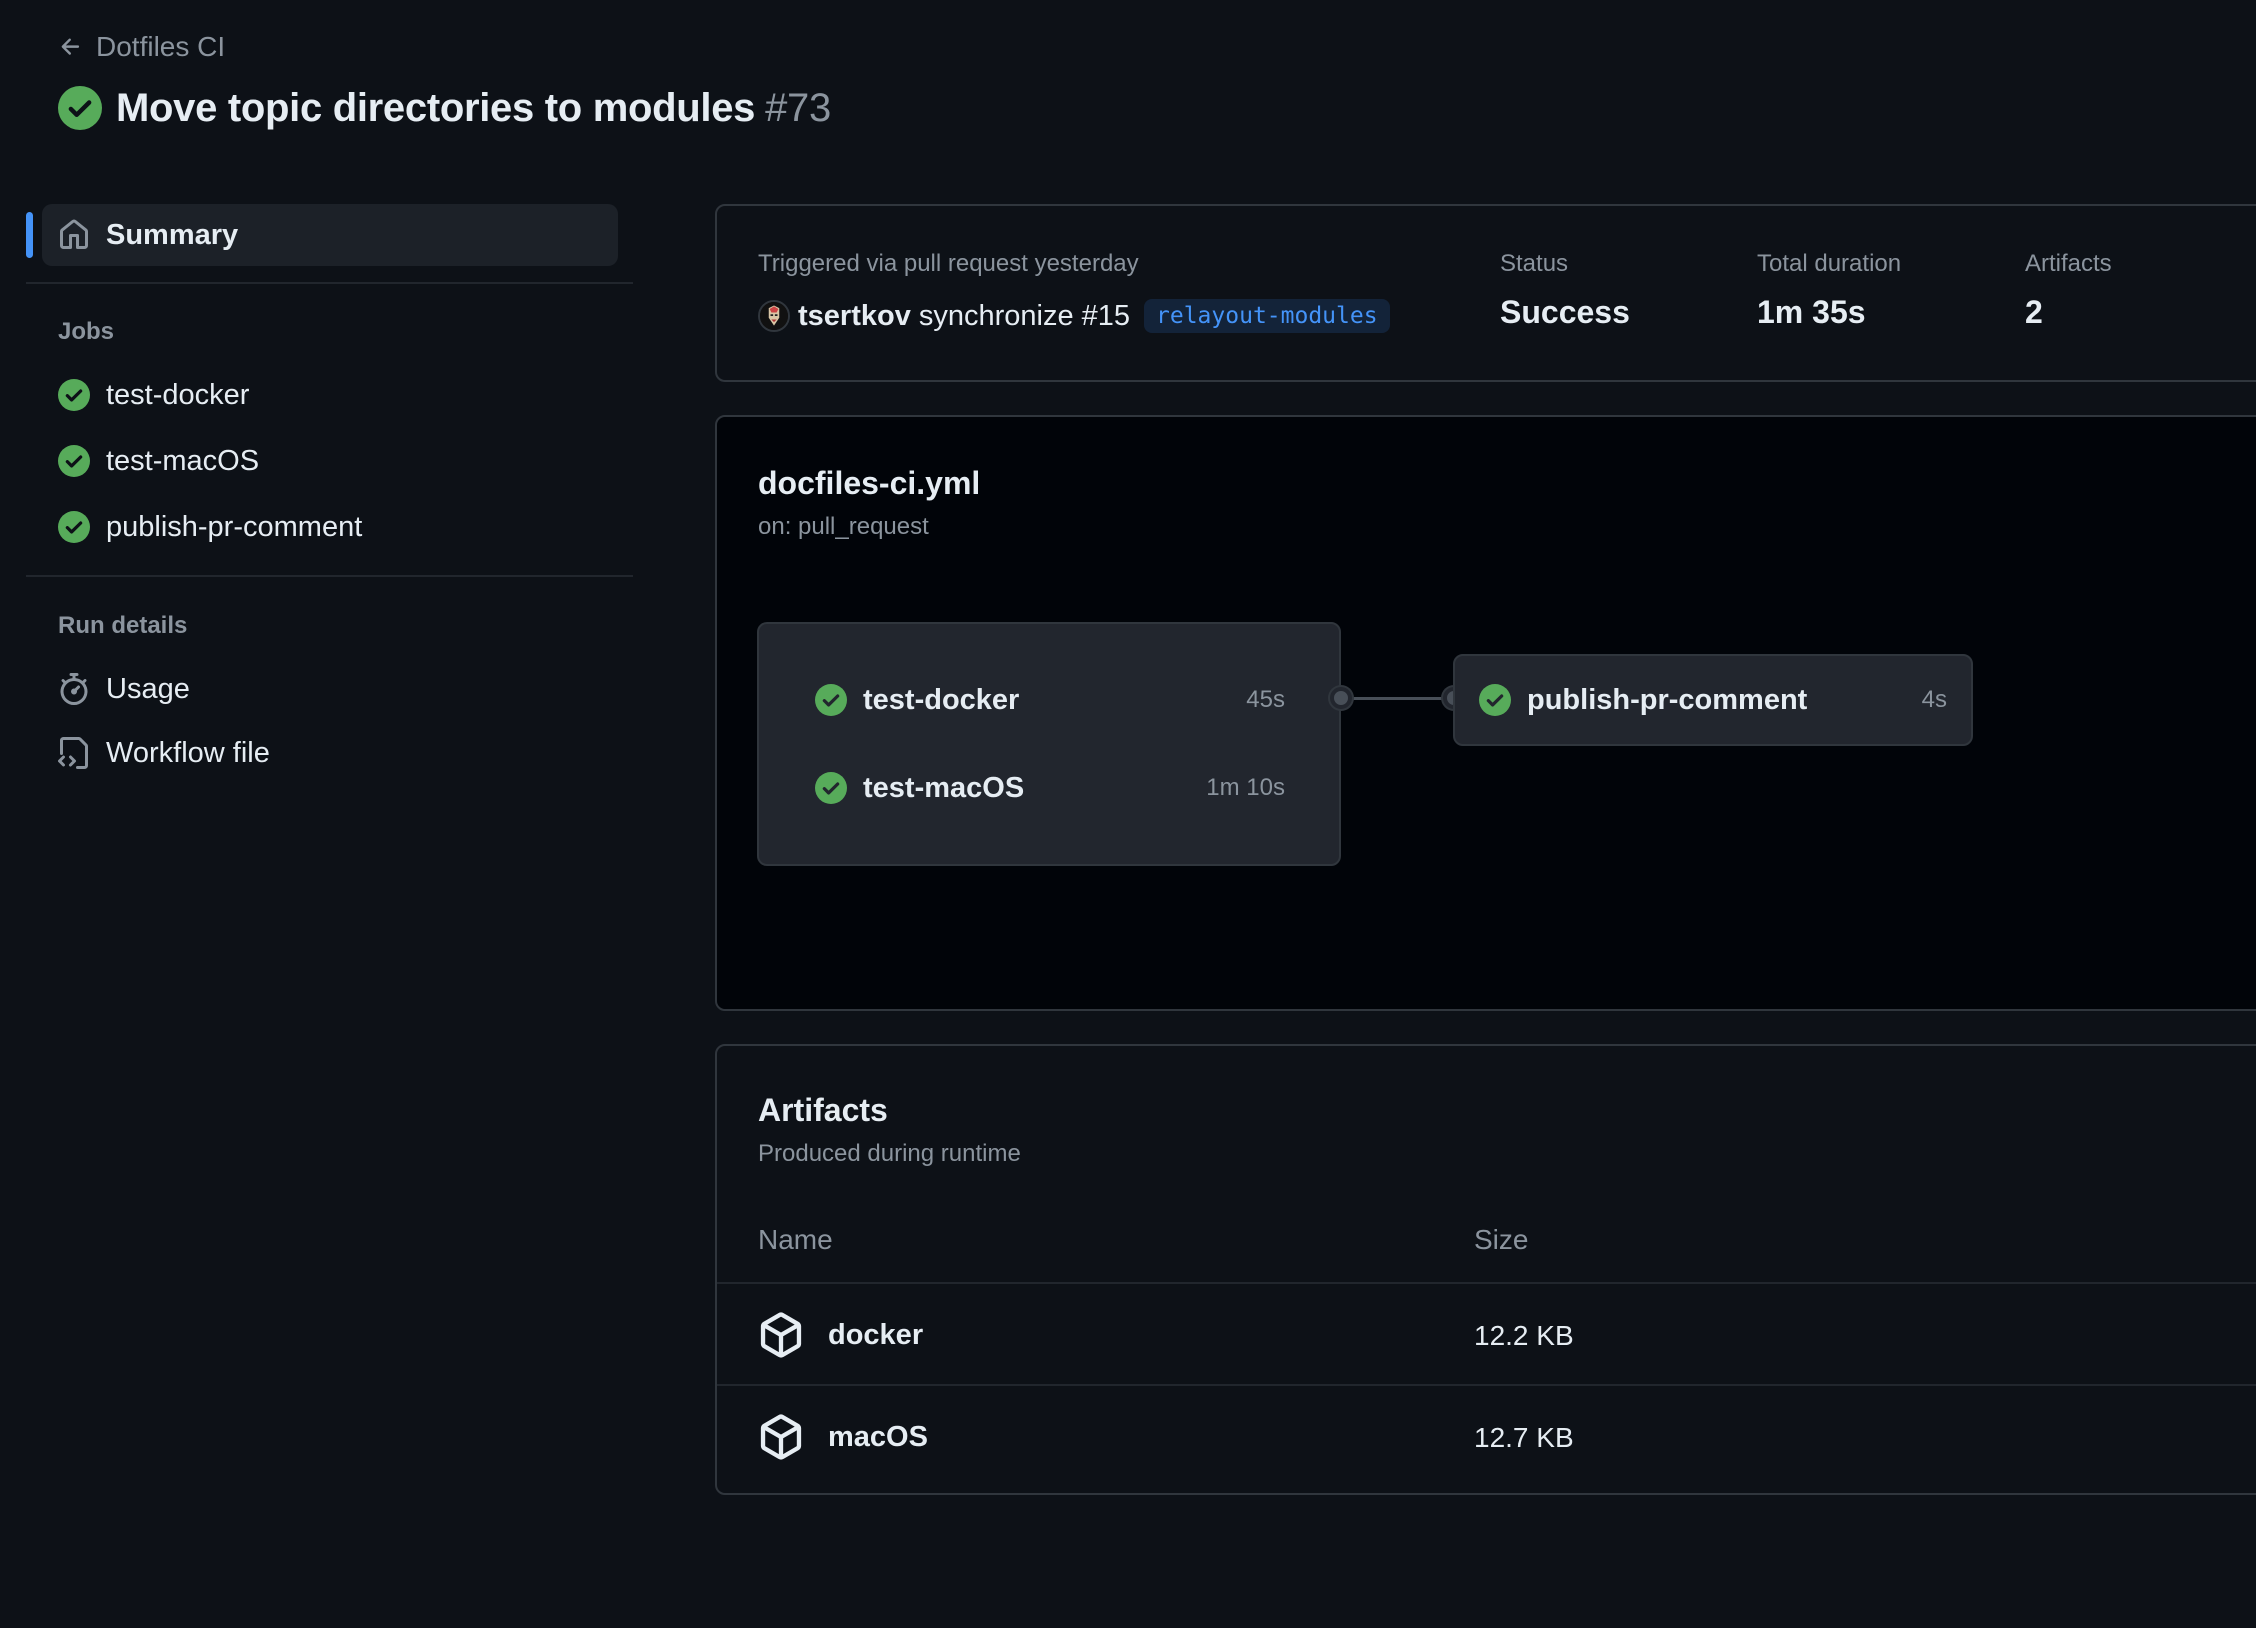 Image resolution: width=2256 pixels, height=1628 pixels. I want to click on job-label: test-macOS, so click(183, 460).